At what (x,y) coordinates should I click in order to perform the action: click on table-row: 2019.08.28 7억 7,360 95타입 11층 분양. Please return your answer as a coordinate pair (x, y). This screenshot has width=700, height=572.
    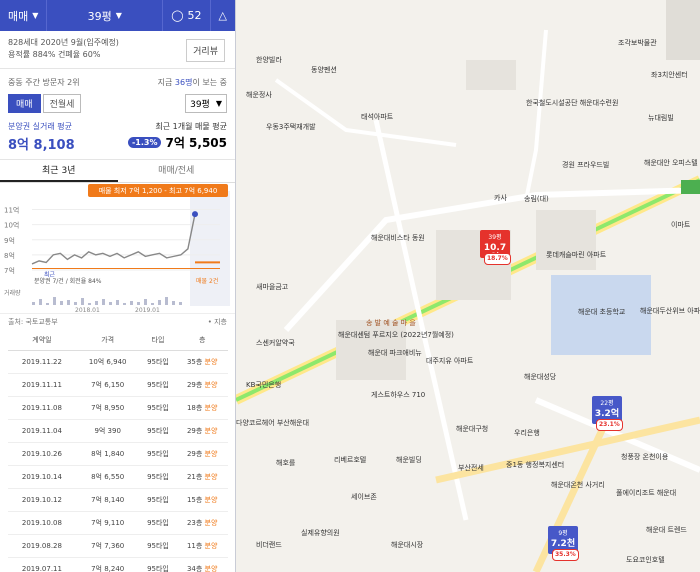
    Looking at the image, I should click on (118, 546).